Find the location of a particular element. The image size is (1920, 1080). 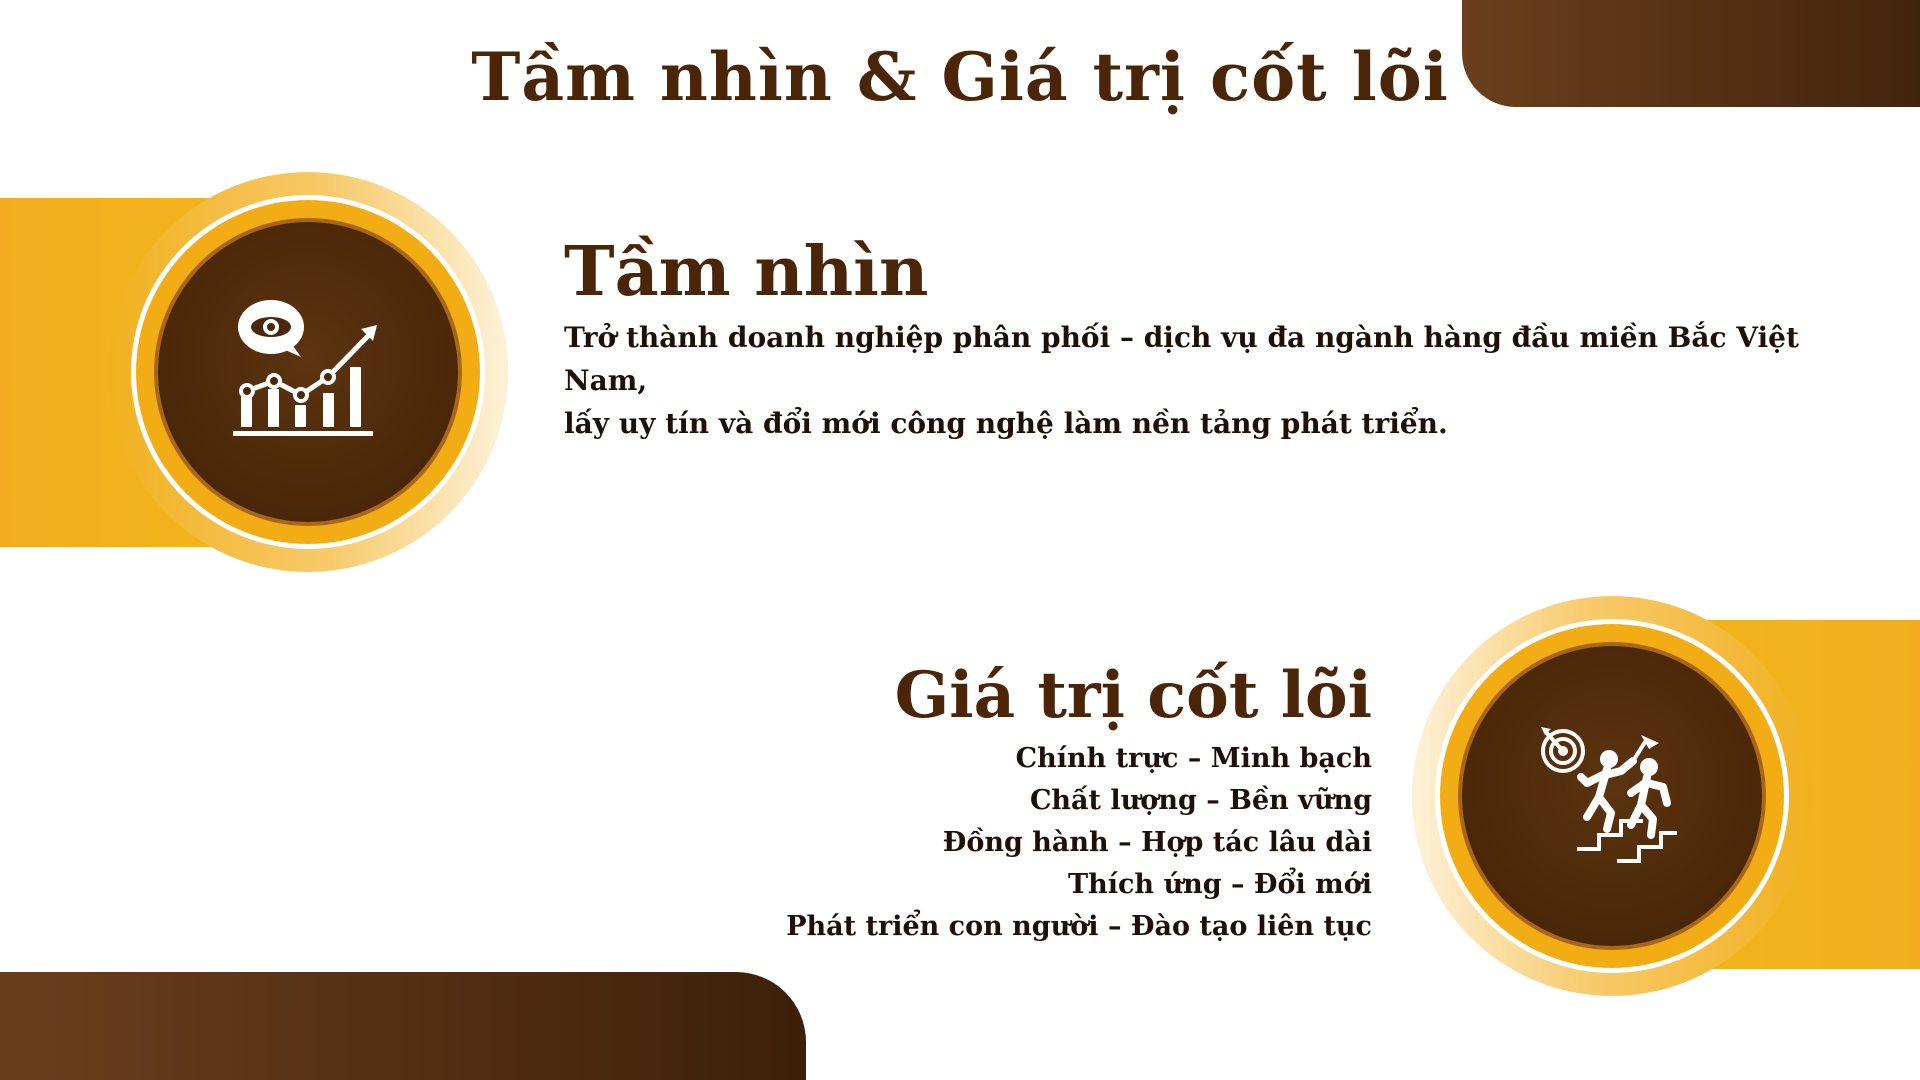

vision-heading: Tầm nhìn is located at coordinates (746, 272).